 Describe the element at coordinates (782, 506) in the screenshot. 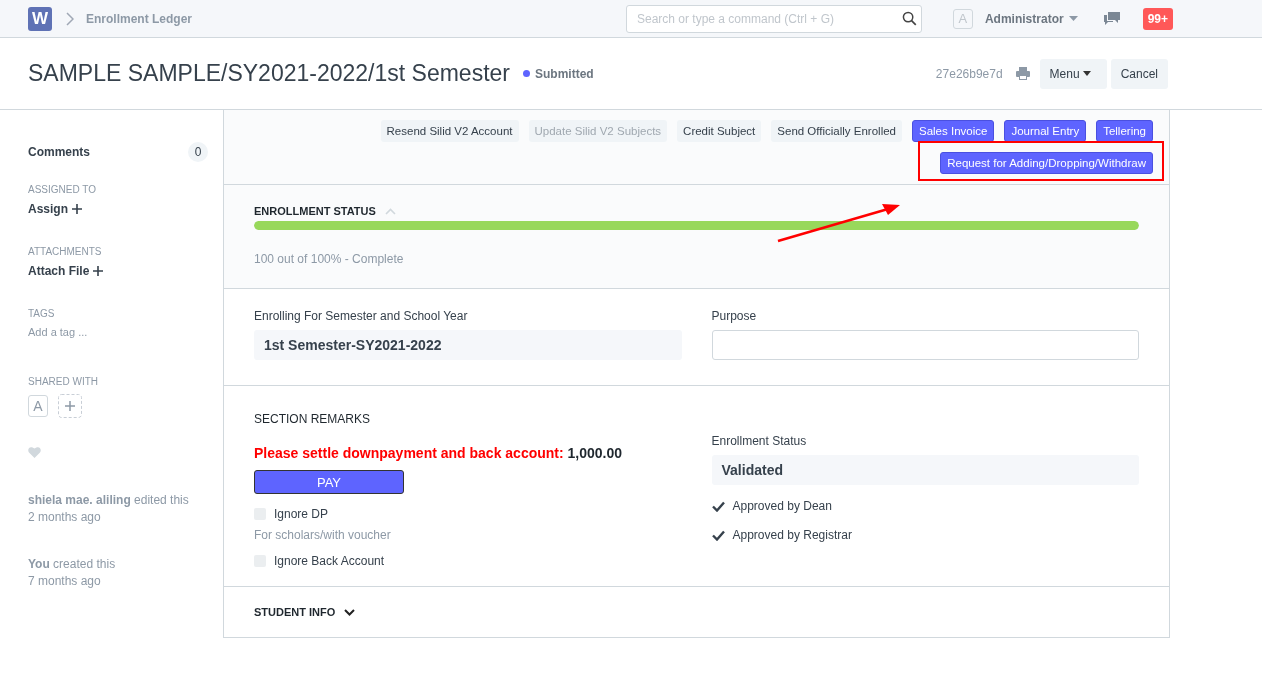

I see `approval-label: Approved by Dean` at that location.